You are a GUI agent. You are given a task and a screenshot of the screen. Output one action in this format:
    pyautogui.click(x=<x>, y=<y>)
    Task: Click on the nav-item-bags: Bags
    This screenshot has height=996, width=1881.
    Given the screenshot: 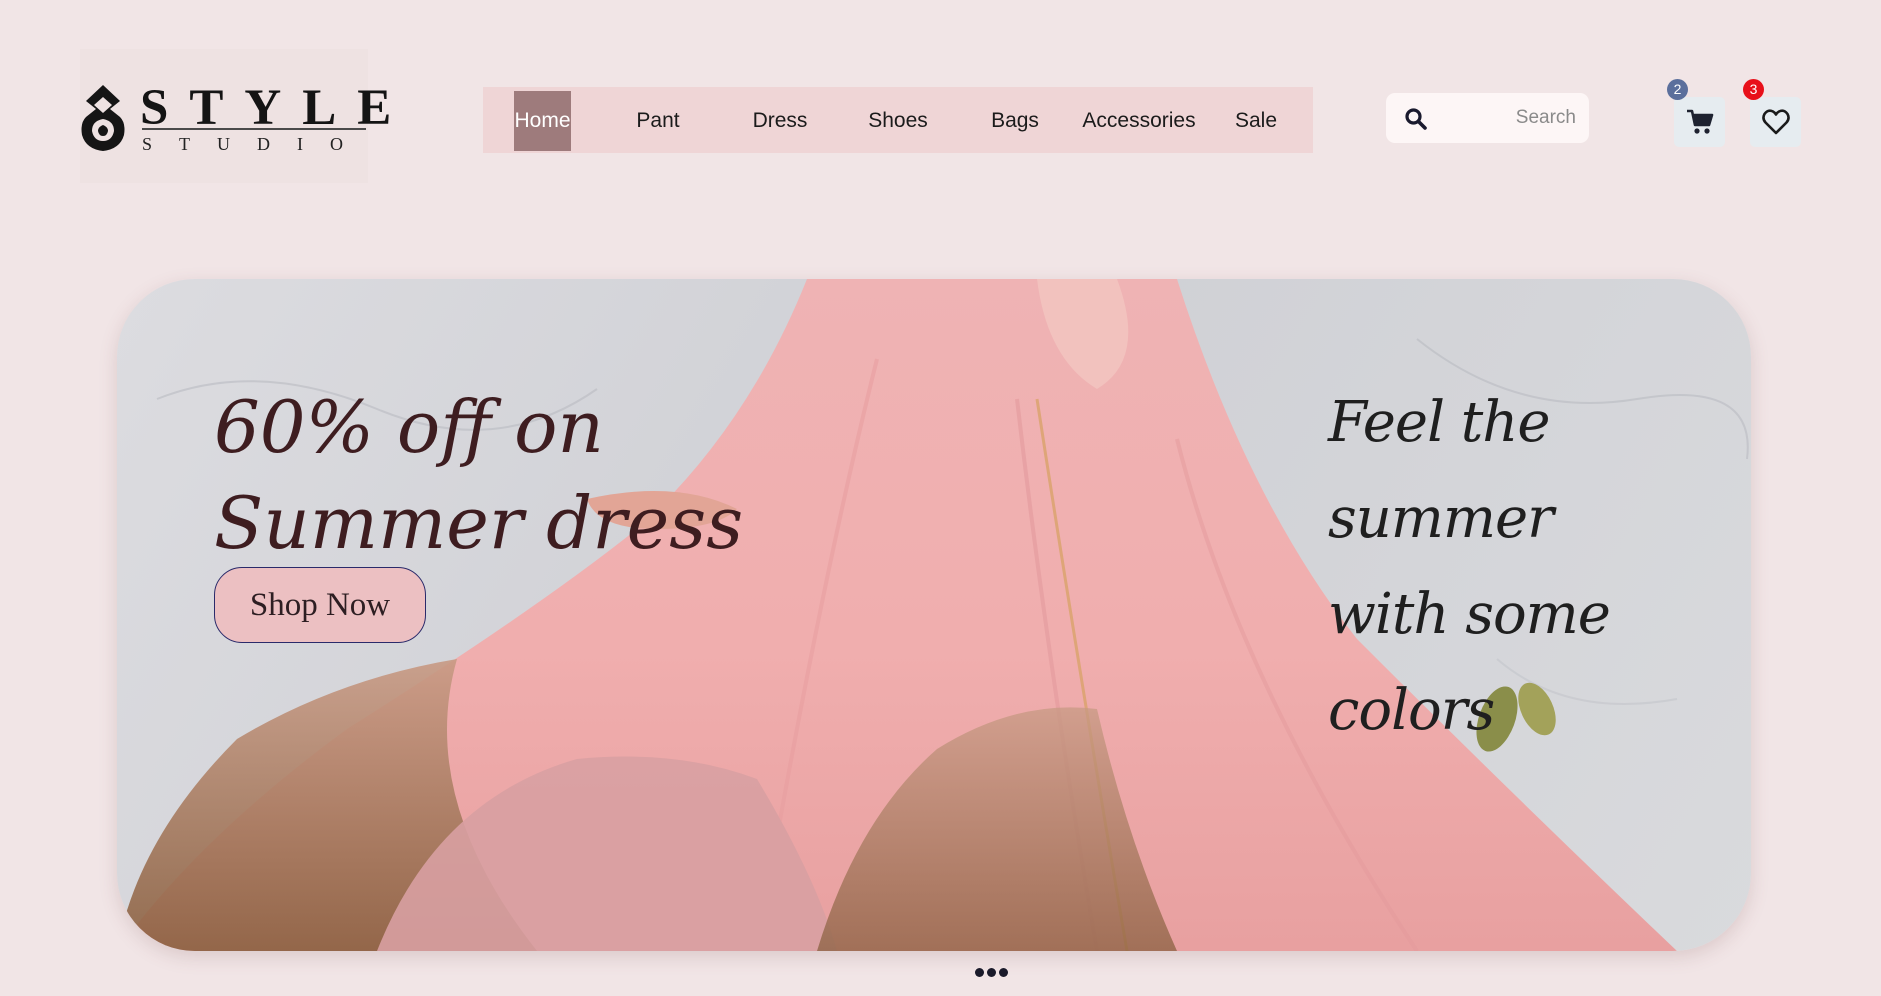 What is the action you would take?
    pyautogui.click(x=1015, y=121)
    